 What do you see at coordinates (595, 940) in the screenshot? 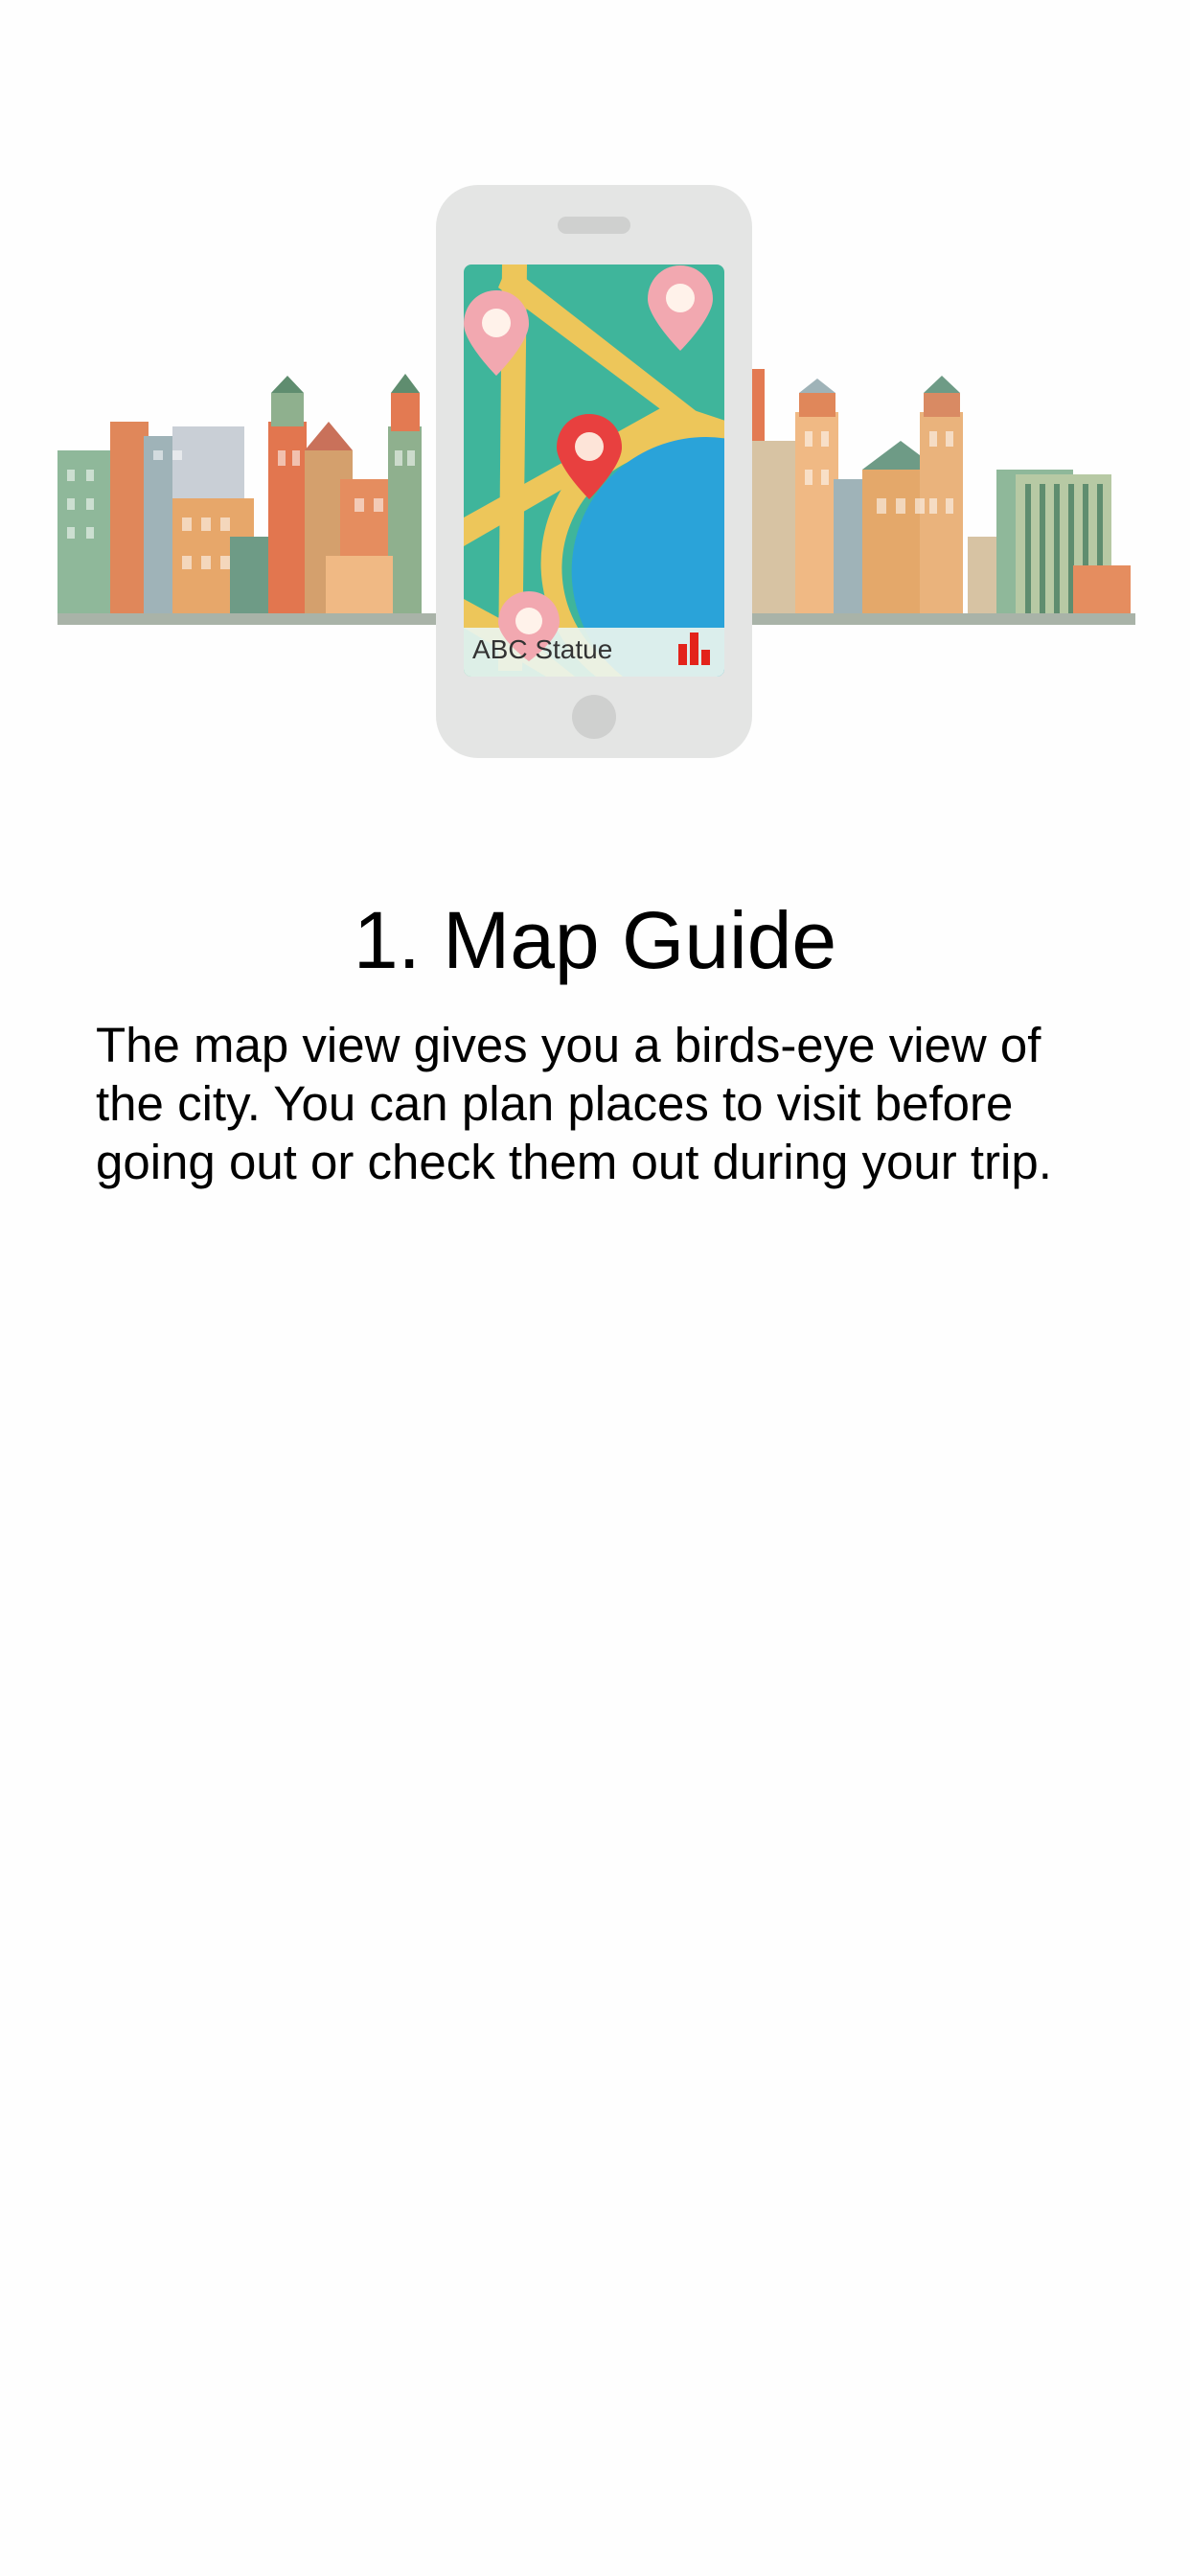
I see `onboarding-title: 1. Map Guide` at bounding box center [595, 940].